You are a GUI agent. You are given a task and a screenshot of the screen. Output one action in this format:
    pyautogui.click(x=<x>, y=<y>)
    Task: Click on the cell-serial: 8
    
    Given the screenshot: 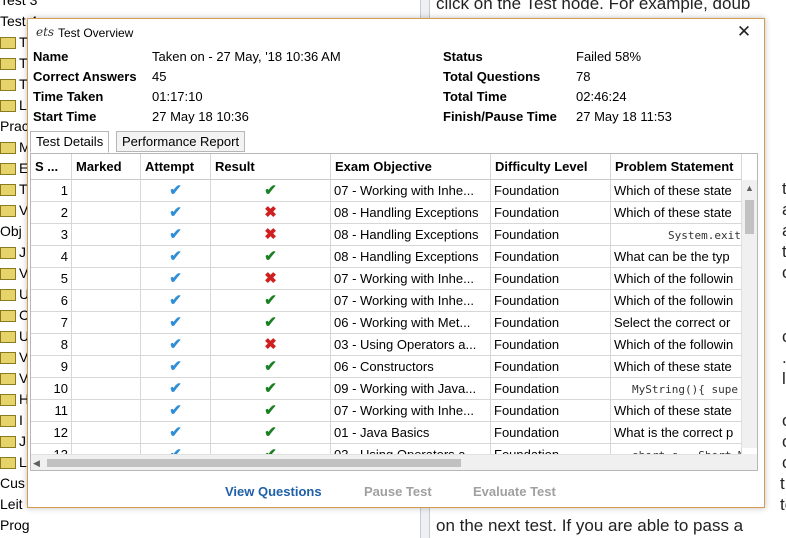 What is the action you would take?
    pyautogui.click(x=51, y=345)
    